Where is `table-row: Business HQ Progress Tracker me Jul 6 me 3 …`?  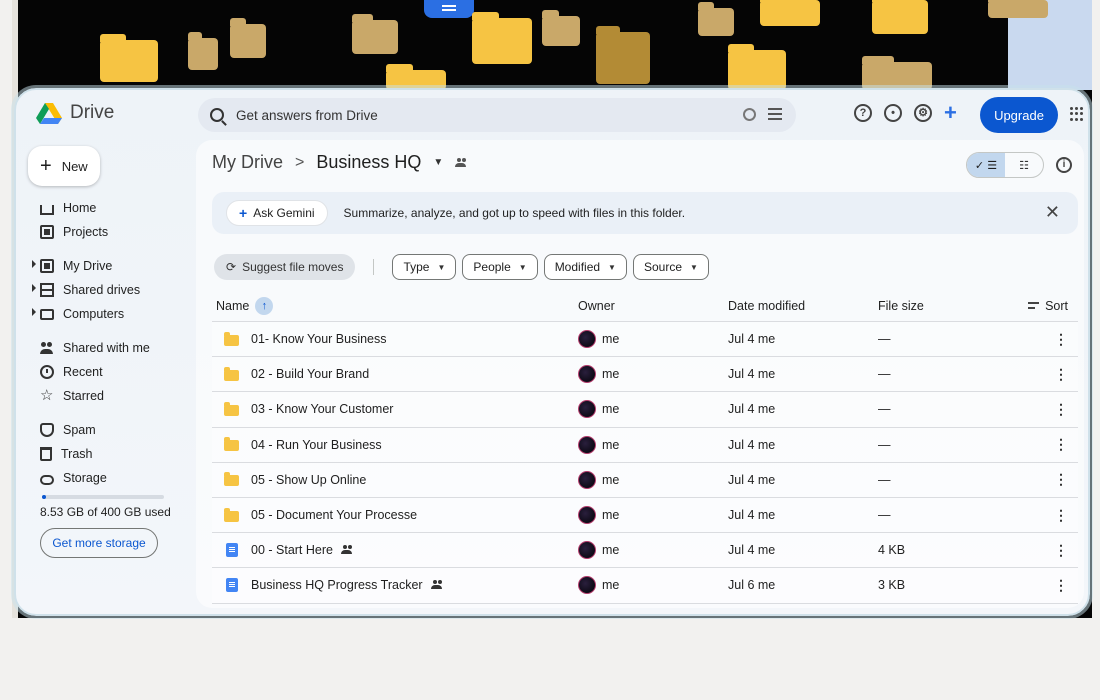
table-row: Business HQ Progress Tracker me Jul 6 me 3 … is located at coordinates (645, 586).